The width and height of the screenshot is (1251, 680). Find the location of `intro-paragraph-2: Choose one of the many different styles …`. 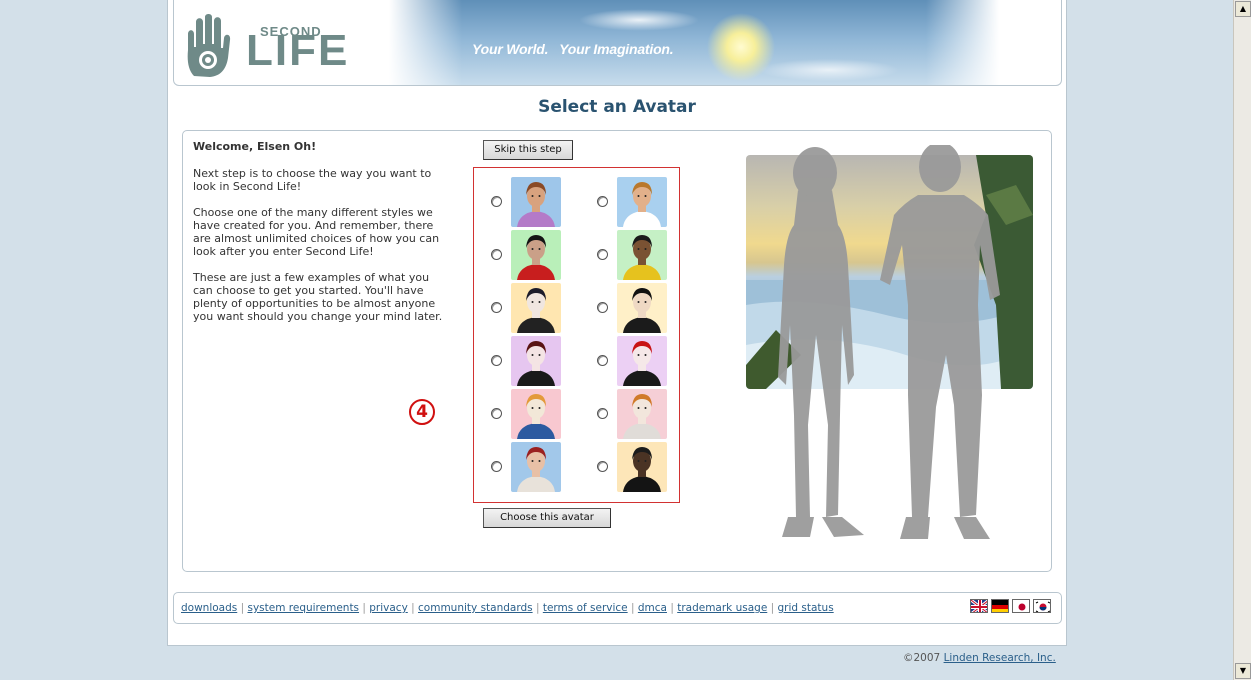

intro-paragraph-2: Choose one of the many different styles … is located at coordinates (316, 232).